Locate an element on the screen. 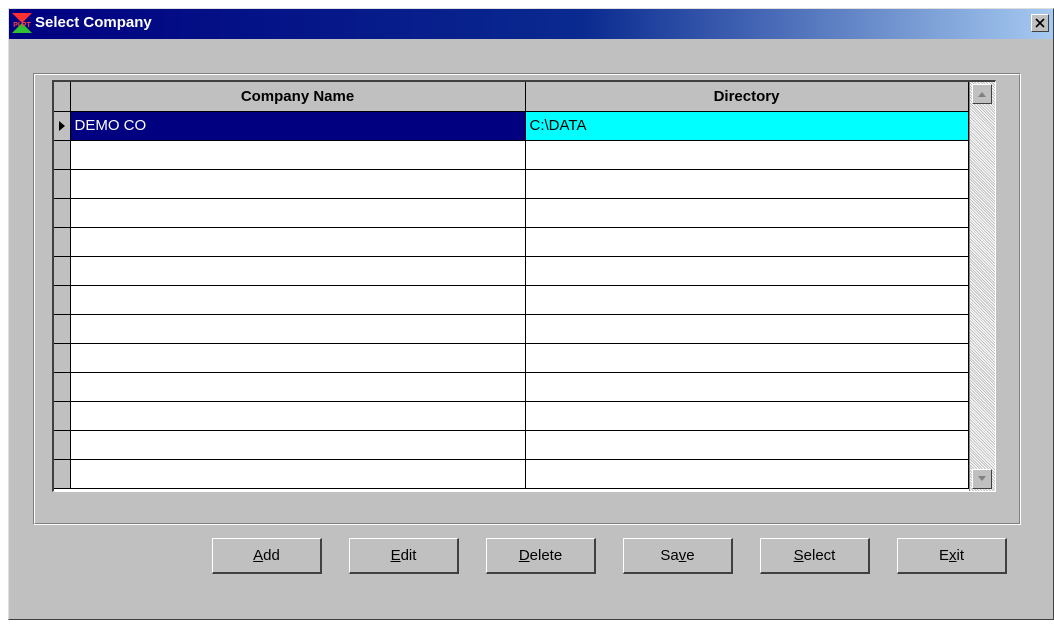 The width and height of the screenshot is (1054, 628). close-button is located at coordinates (1040, 23).